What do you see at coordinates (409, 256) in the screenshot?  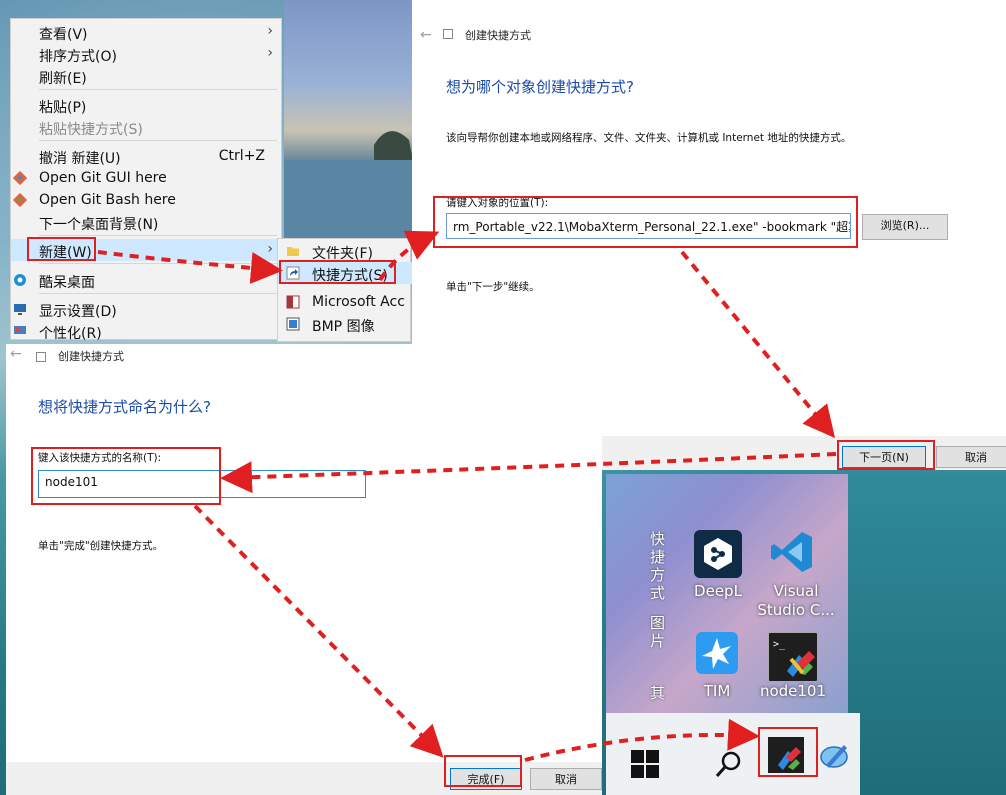 I see `arrow-shortcut-to-location` at bounding box center [409, 256].